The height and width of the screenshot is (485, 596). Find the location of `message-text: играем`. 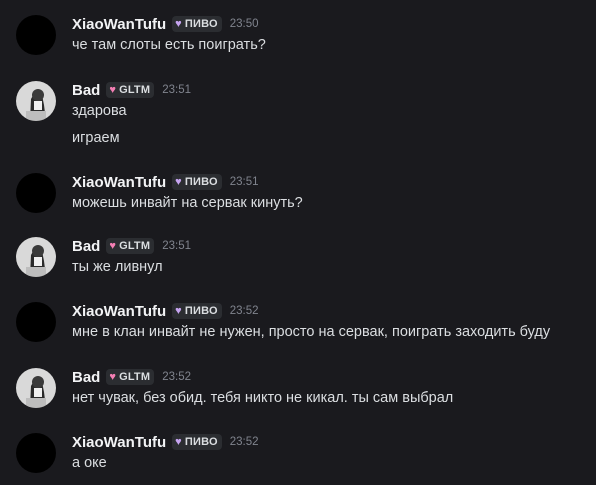

message-text: играем is located at coordinates (96, 138).